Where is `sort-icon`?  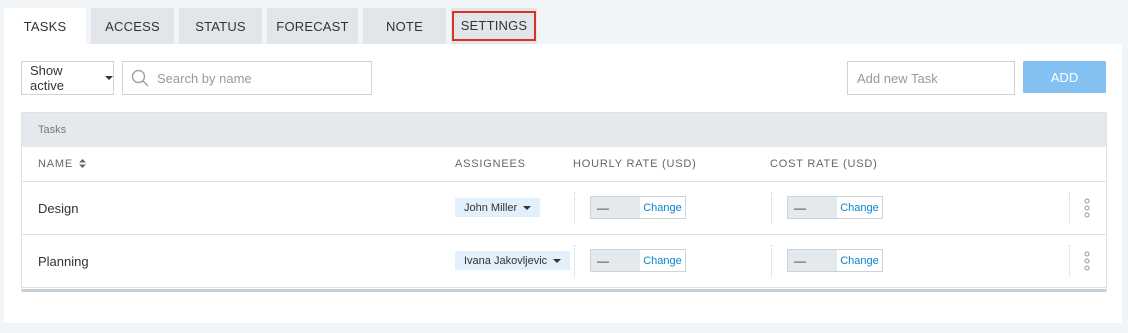 sort-icon is located at coordinates (82, 163).